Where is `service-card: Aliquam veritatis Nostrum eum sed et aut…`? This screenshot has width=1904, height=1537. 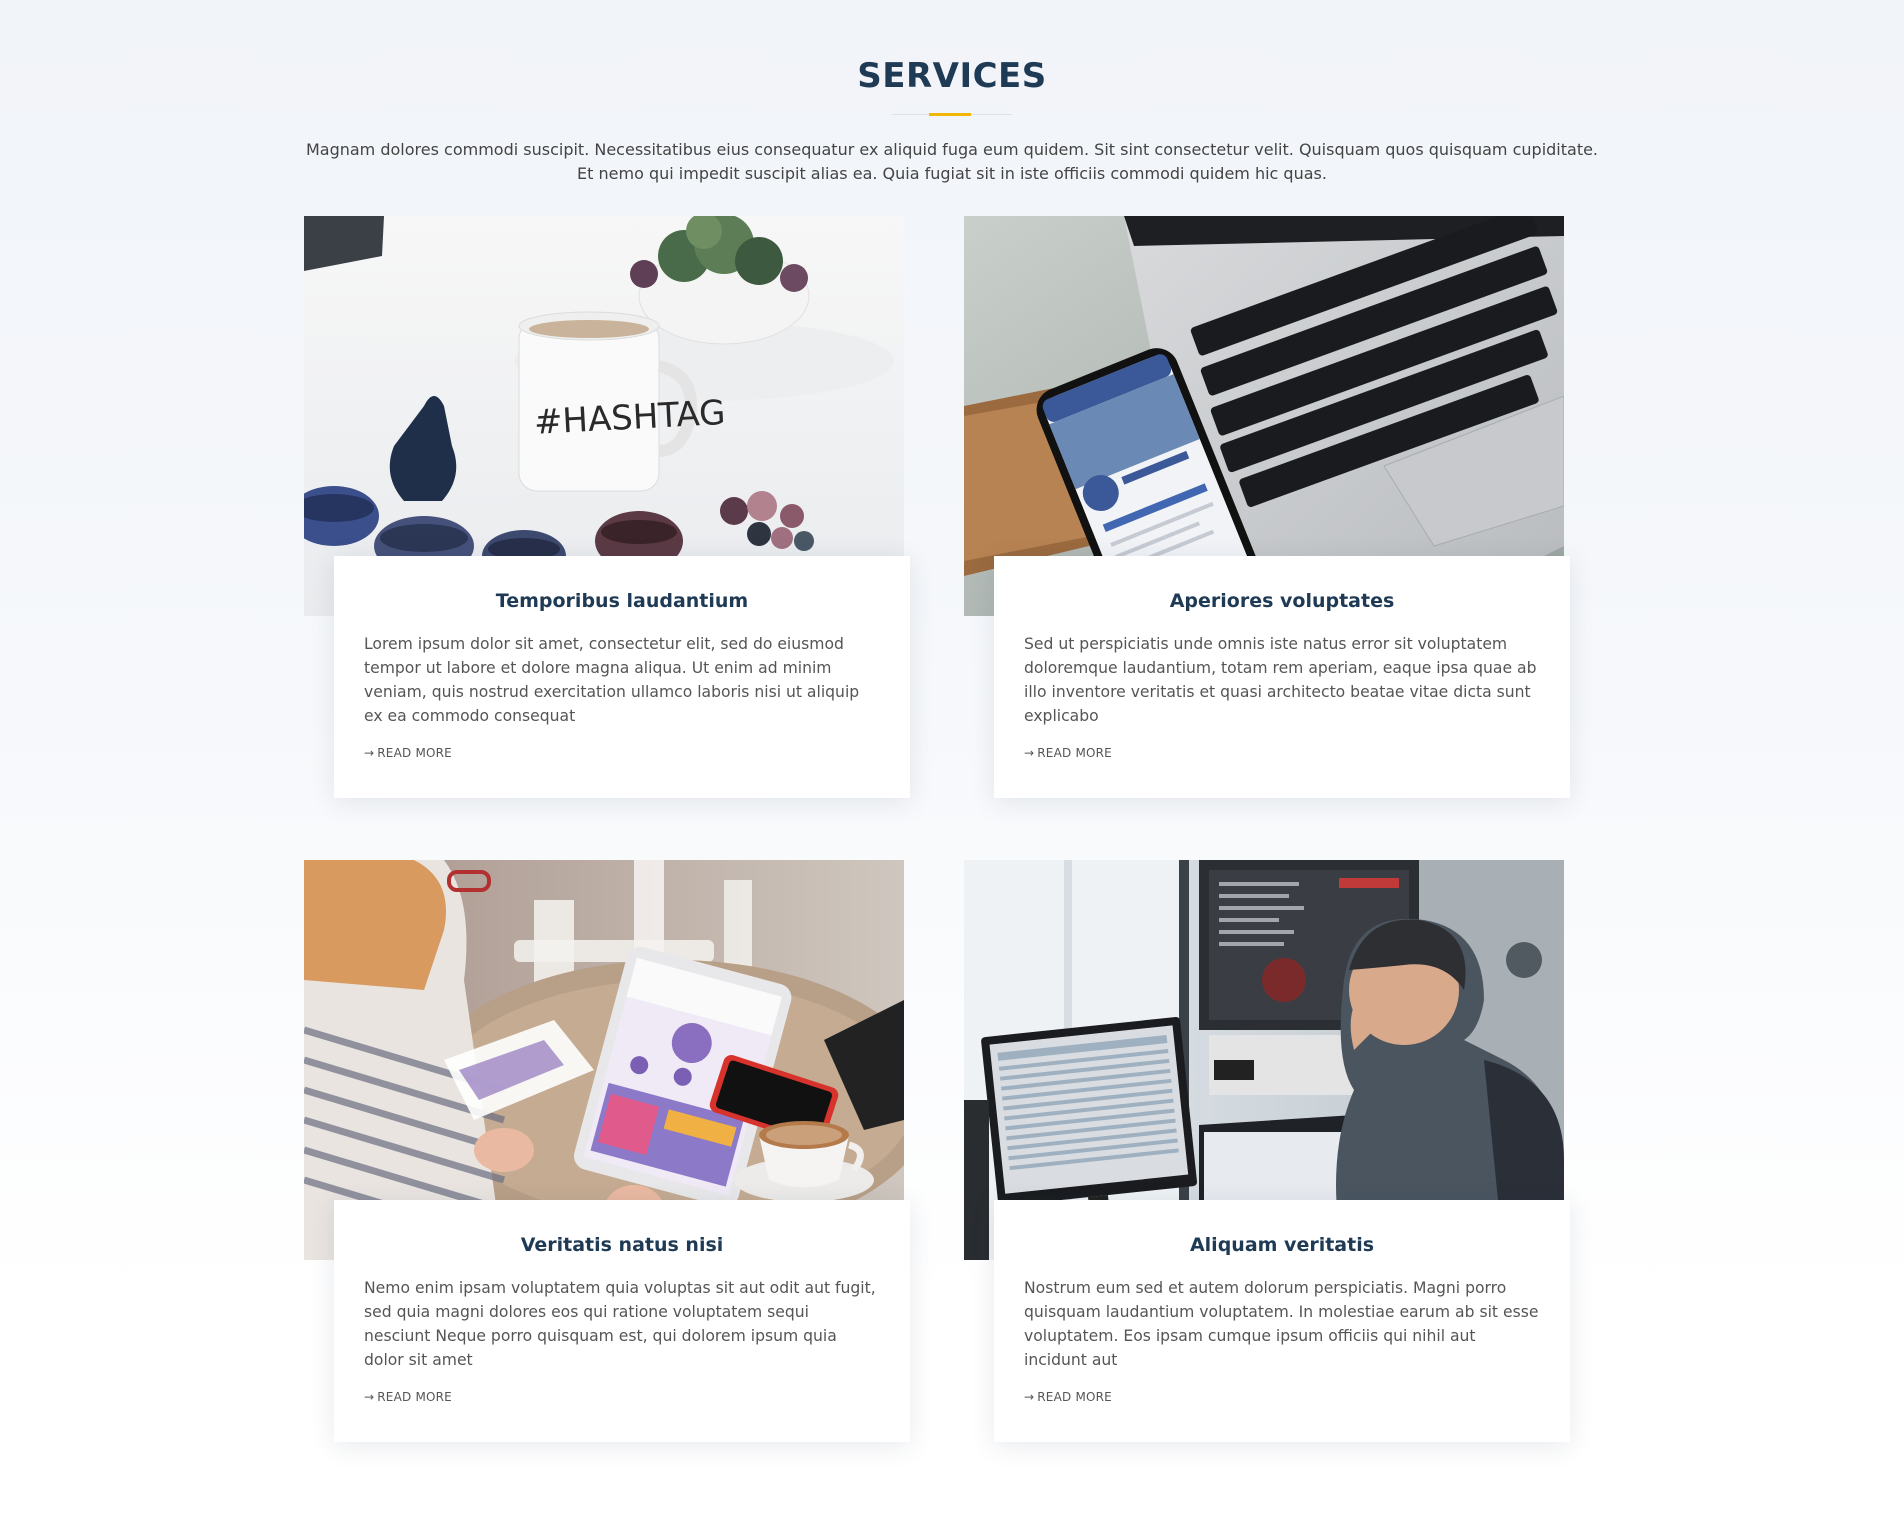 service-card: Aliquam veritatis Nostrum eum sed et aut… is located at coordinates (1290, 1155).